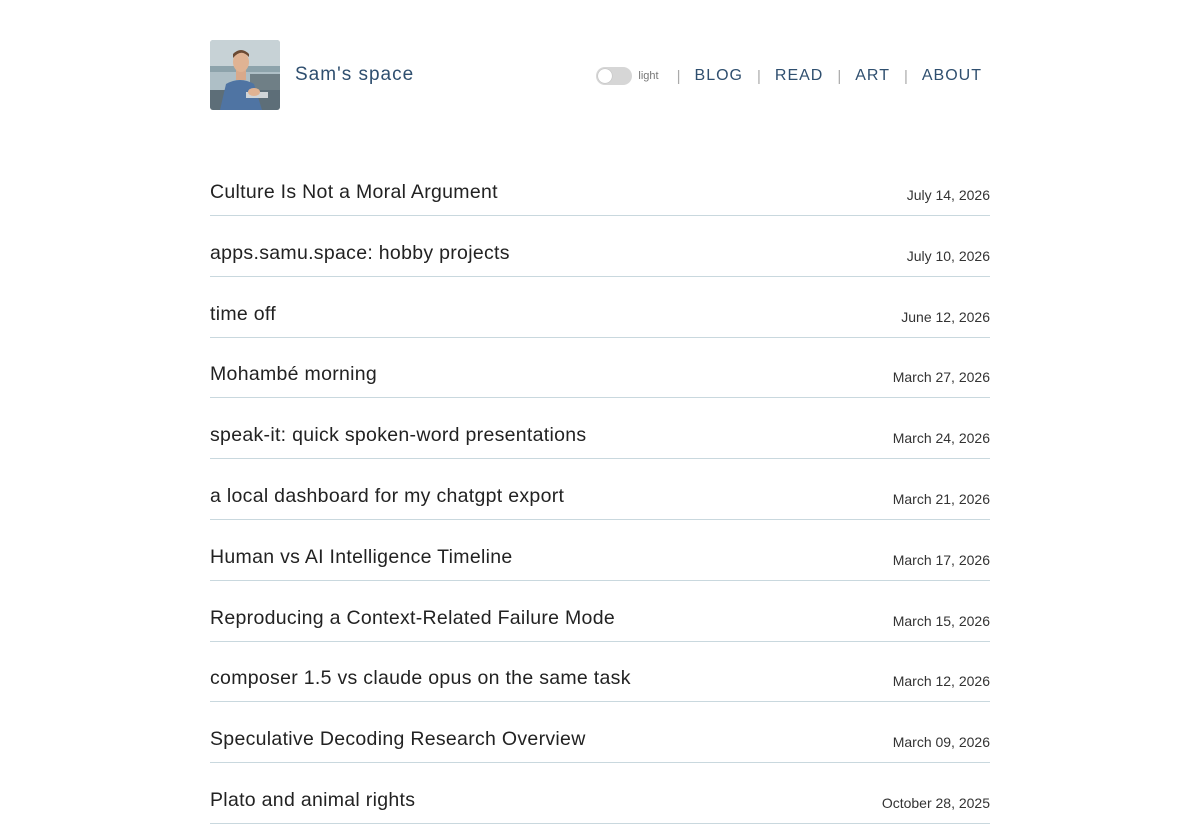 Image resolution: width=1200 pixels, height=825 pixels. What do you see at coordinates (945, 316) in the screenshot?
I see `post-date: June 12, 2026` at bounding box center [945, 316].